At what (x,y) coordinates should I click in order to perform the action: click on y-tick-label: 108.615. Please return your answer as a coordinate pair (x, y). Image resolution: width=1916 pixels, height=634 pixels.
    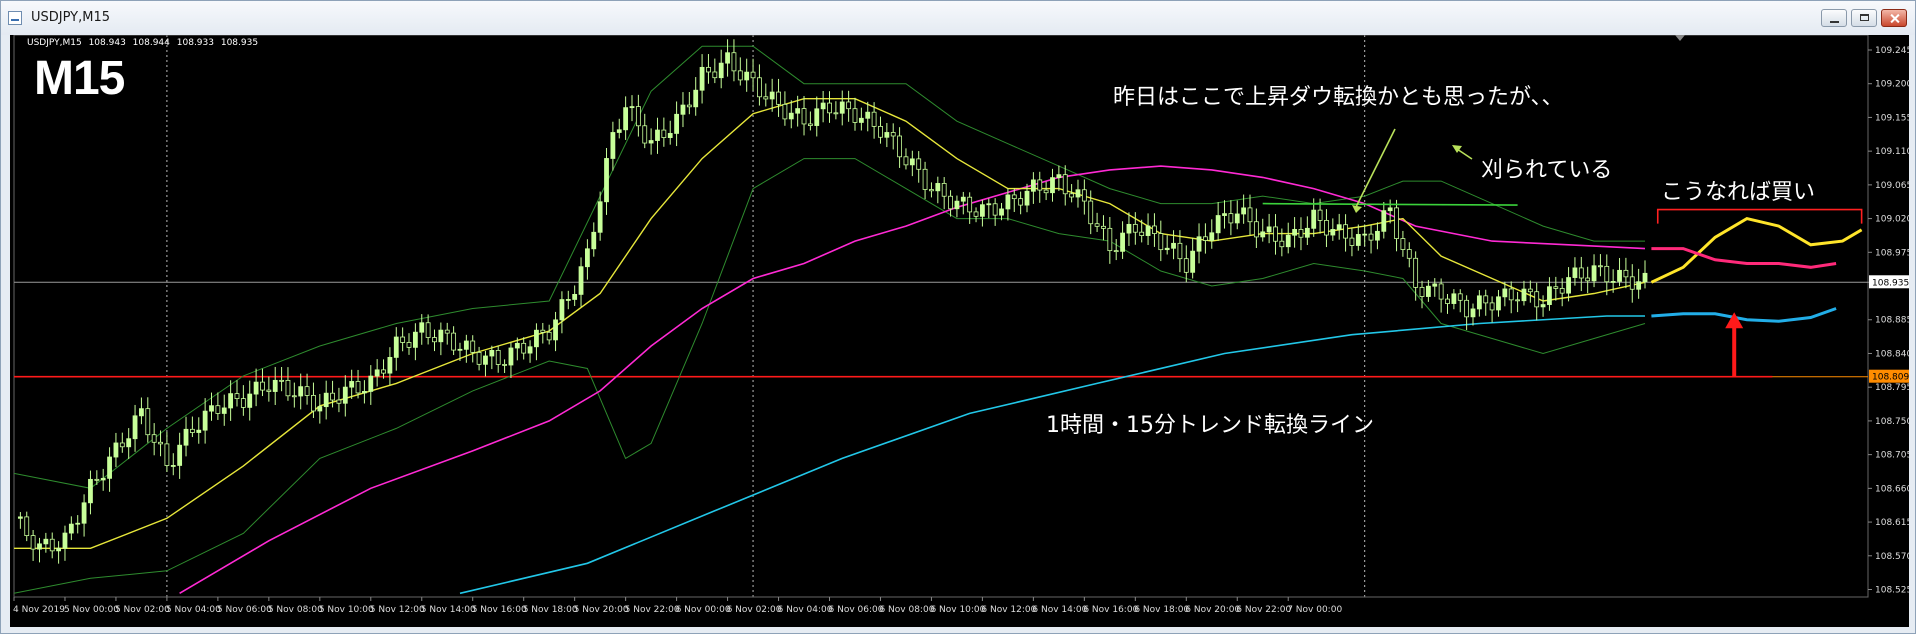
    Looking at the image, I should click on (1892, 523).